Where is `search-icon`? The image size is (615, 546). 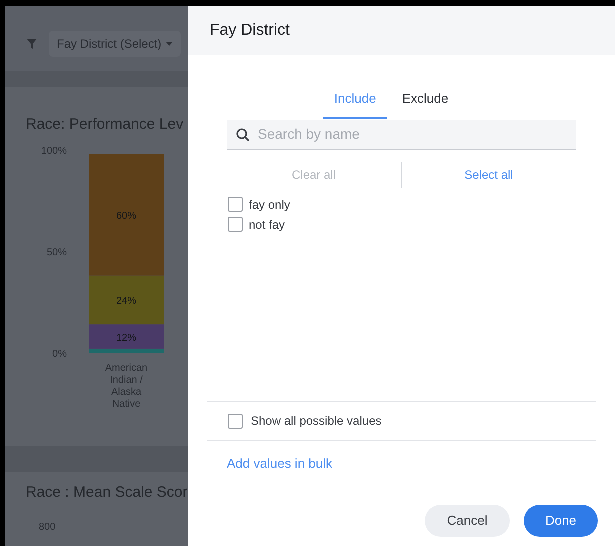 search-icon is located at coordinates (243, 135).